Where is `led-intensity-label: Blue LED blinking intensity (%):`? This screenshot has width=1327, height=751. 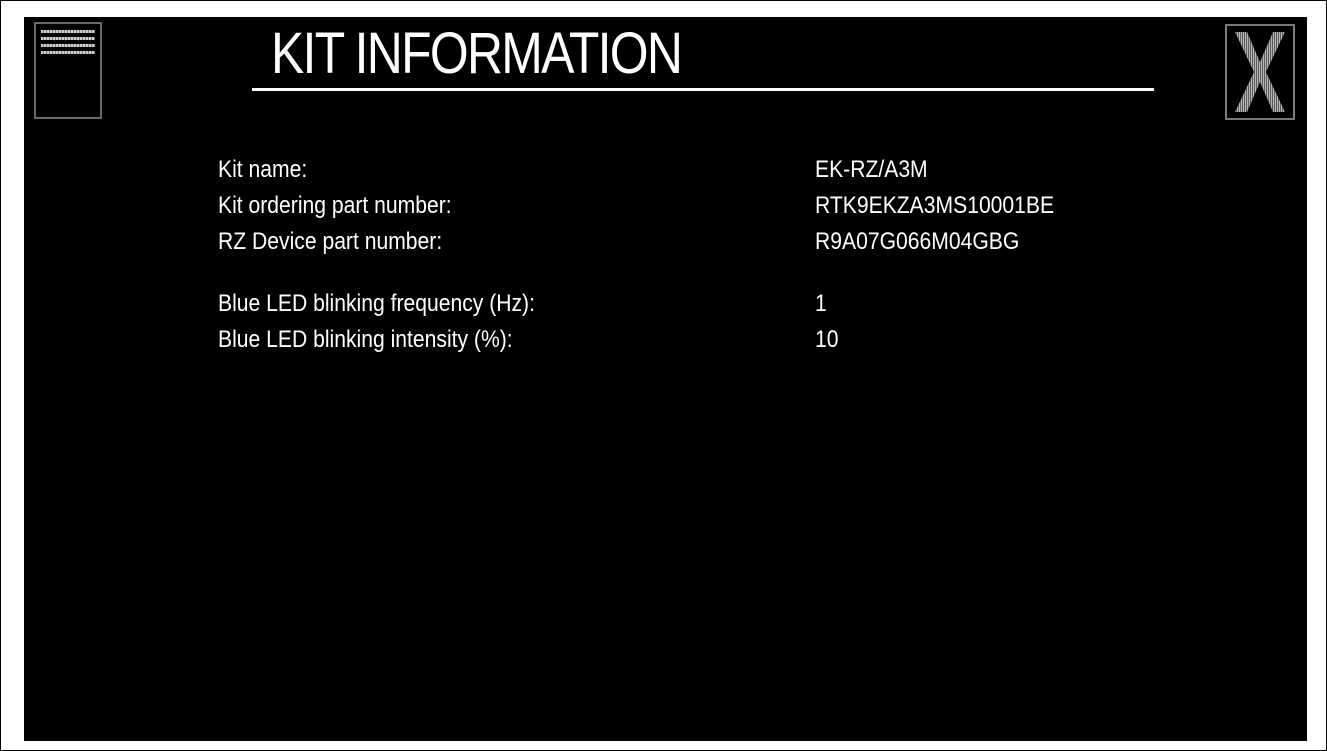
led-intensity-label: Blue LED blinking intensity (%): is located at coordinates (365, 339).